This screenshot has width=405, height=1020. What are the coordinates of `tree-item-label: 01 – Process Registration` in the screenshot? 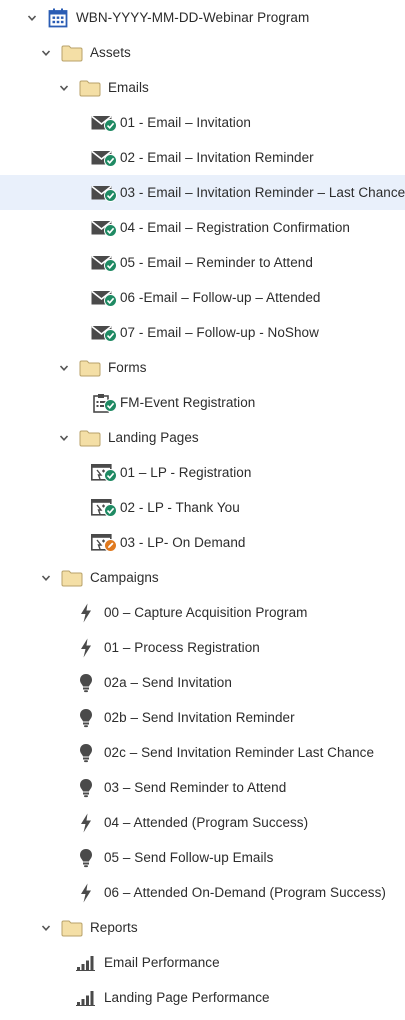 It's located at (182, 647).